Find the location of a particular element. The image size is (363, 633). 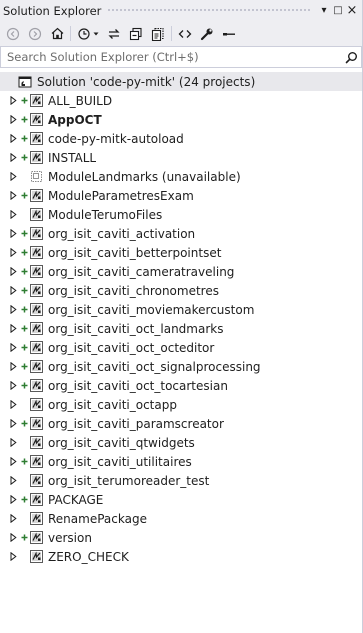

project-node: ModuleParametresExam is located at coordinates (181, 195).